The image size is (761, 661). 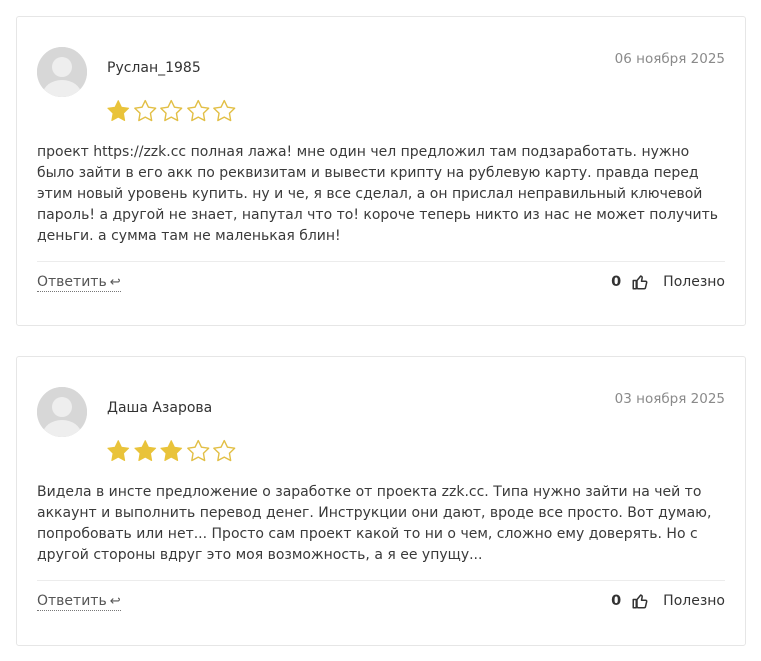 I want to click on review-author: Руслан_1985, so click(x=154, y=68).